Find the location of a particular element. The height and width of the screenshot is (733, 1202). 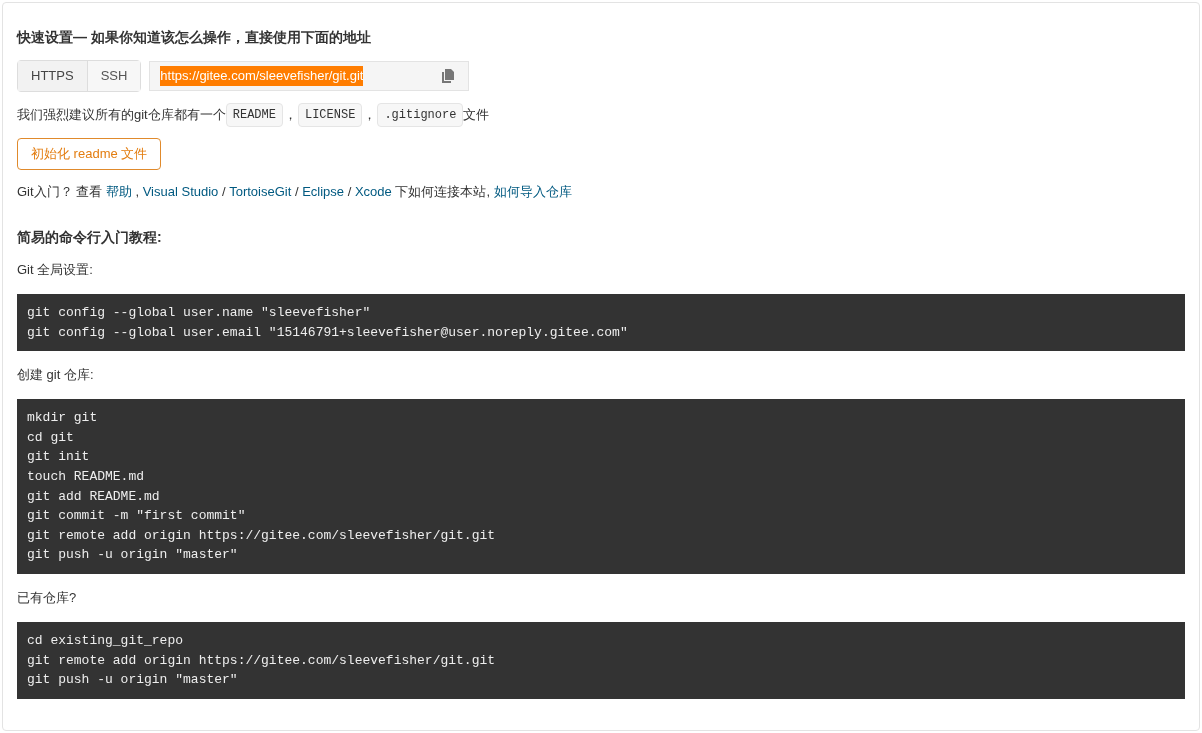

help-link: 帮助 is located at coordinates (118, 192).